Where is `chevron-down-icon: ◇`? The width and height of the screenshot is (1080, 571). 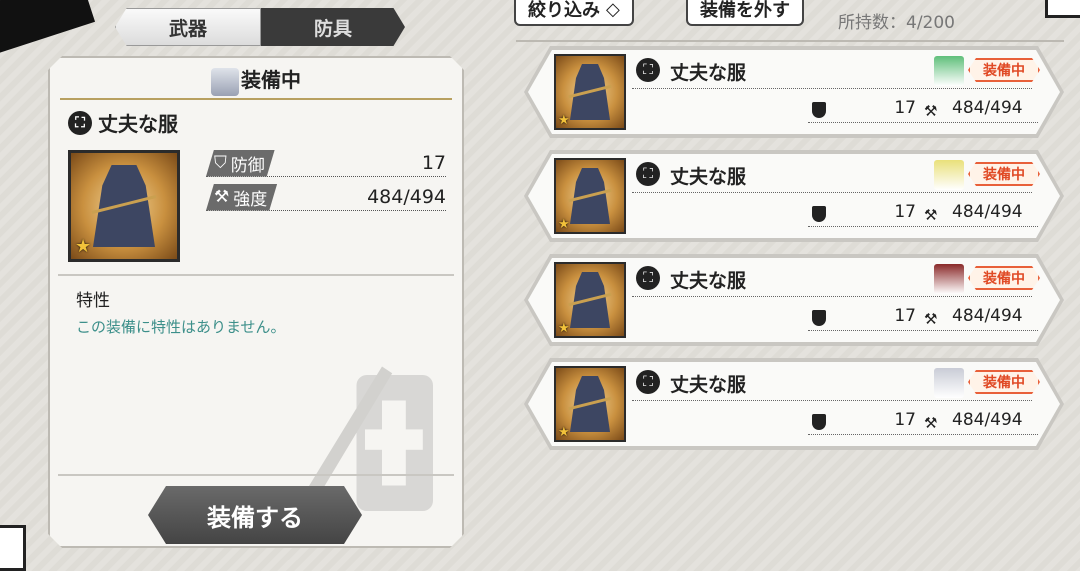
chevron-down-icon: ◇ is located at coordinates (613, 10).